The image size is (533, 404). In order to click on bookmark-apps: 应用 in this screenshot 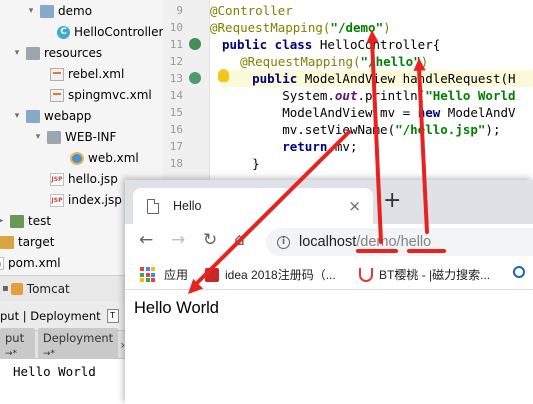, I will do `click(164, 274)`.